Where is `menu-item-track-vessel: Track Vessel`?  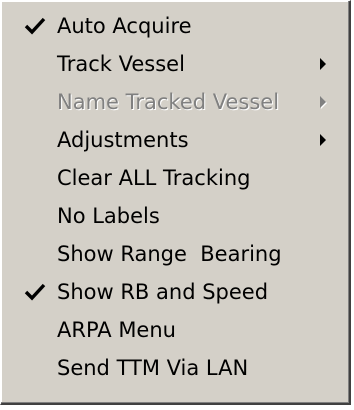
menu-item-track-vessel: Track Vessel is located at coordinates (175, 64).